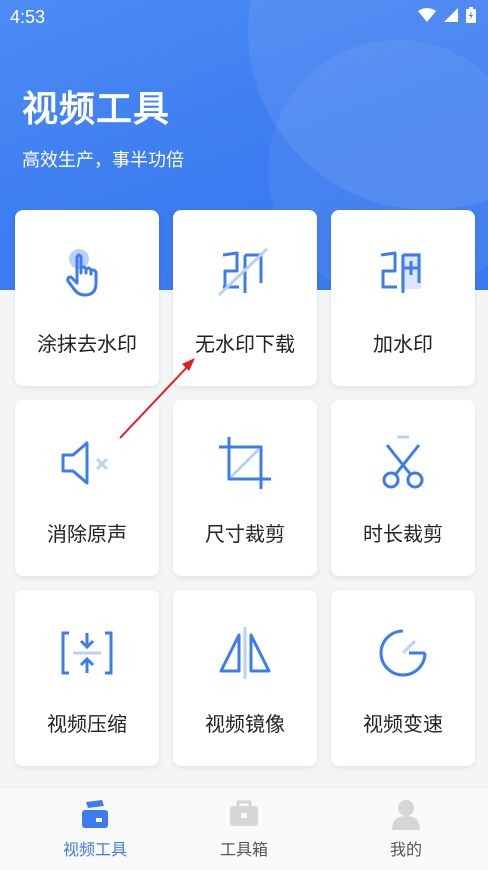  Describe the element at coordinates (245, 534) in the screenshot. I see `tool-label: 尺寸裁剪` at that location.